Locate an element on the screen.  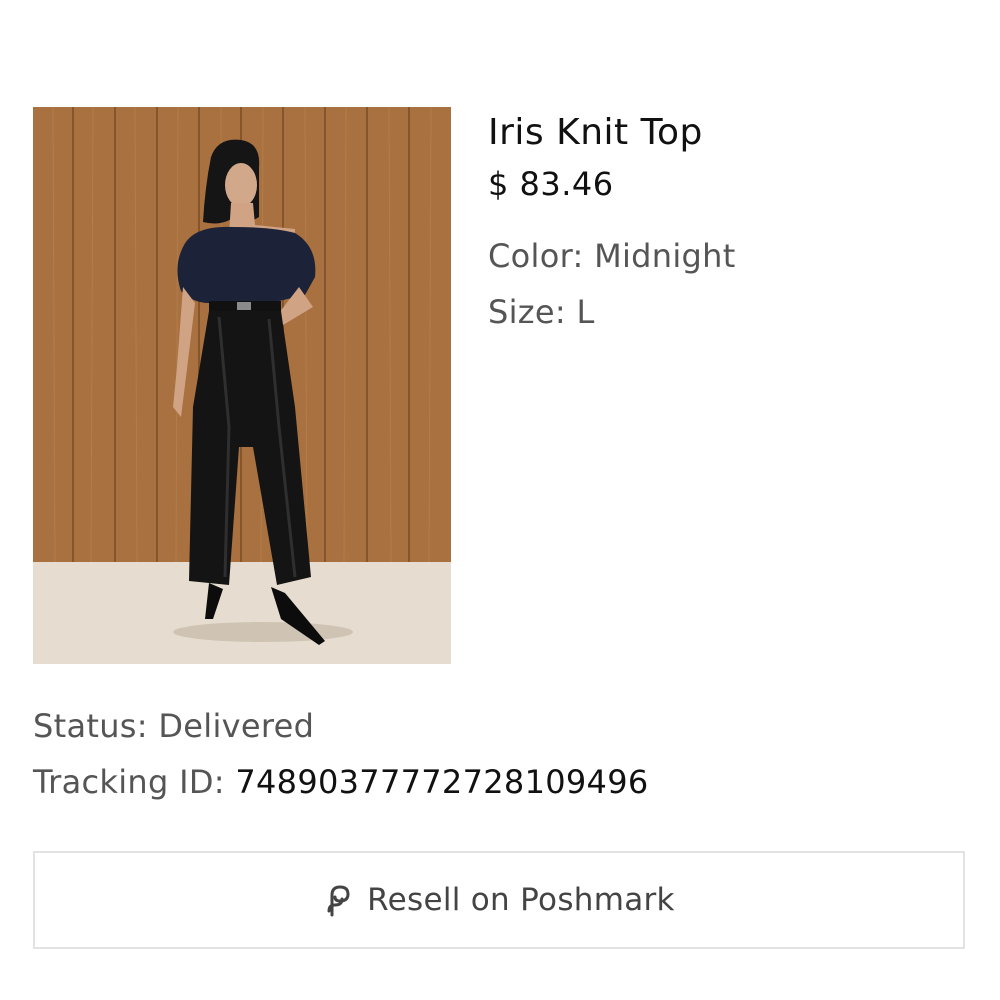
product-price: $ 83.46 is located at coordinates (551, 184).